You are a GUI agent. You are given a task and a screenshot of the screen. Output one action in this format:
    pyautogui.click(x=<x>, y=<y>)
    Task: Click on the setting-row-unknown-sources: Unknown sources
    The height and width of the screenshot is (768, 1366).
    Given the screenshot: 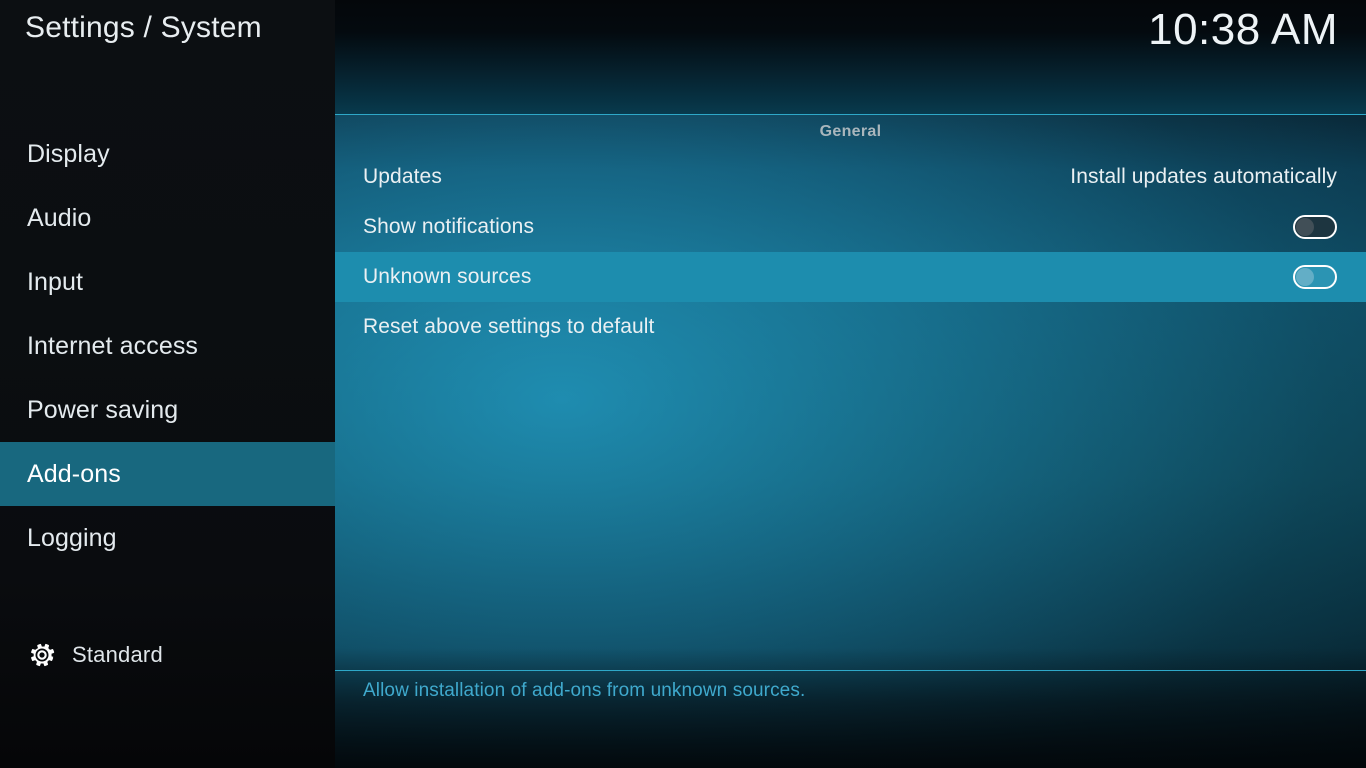 What is the action you would take?
    pyautogui.click(x=850, y=277)
    